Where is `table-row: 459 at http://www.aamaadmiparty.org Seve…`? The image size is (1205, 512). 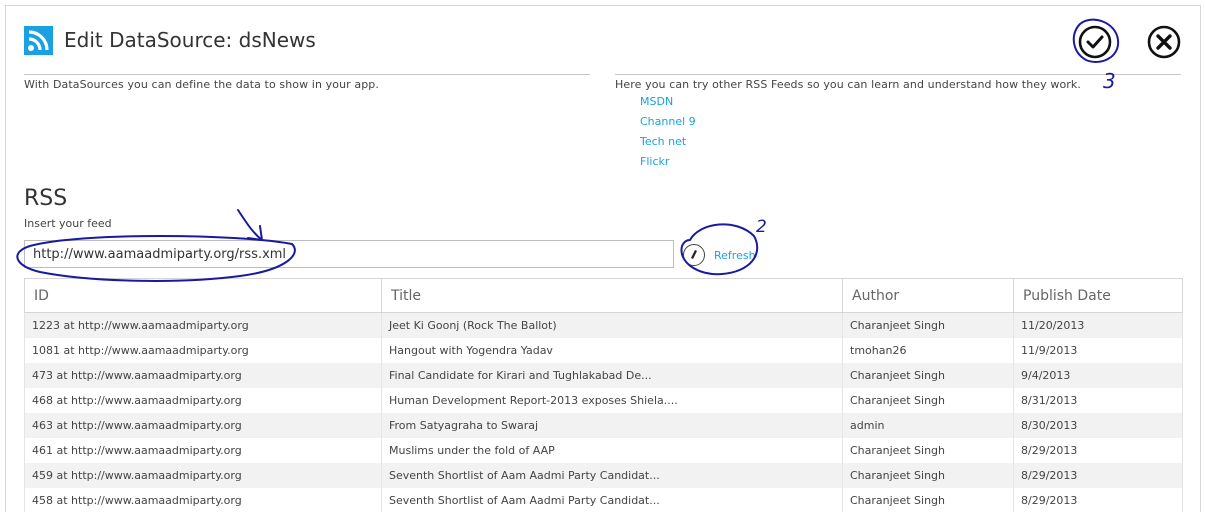
table-row: 459 at http://www.aamaadmiparty.org Seve… is located at coordinates (603, 475).